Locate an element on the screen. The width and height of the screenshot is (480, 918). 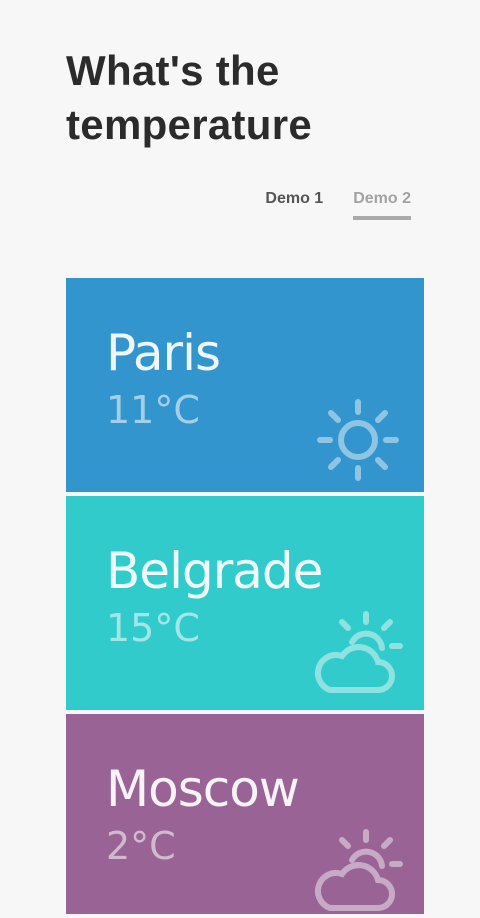
tab-bar: Demo 1 Demo 2 is located at coordinates (338, 205).